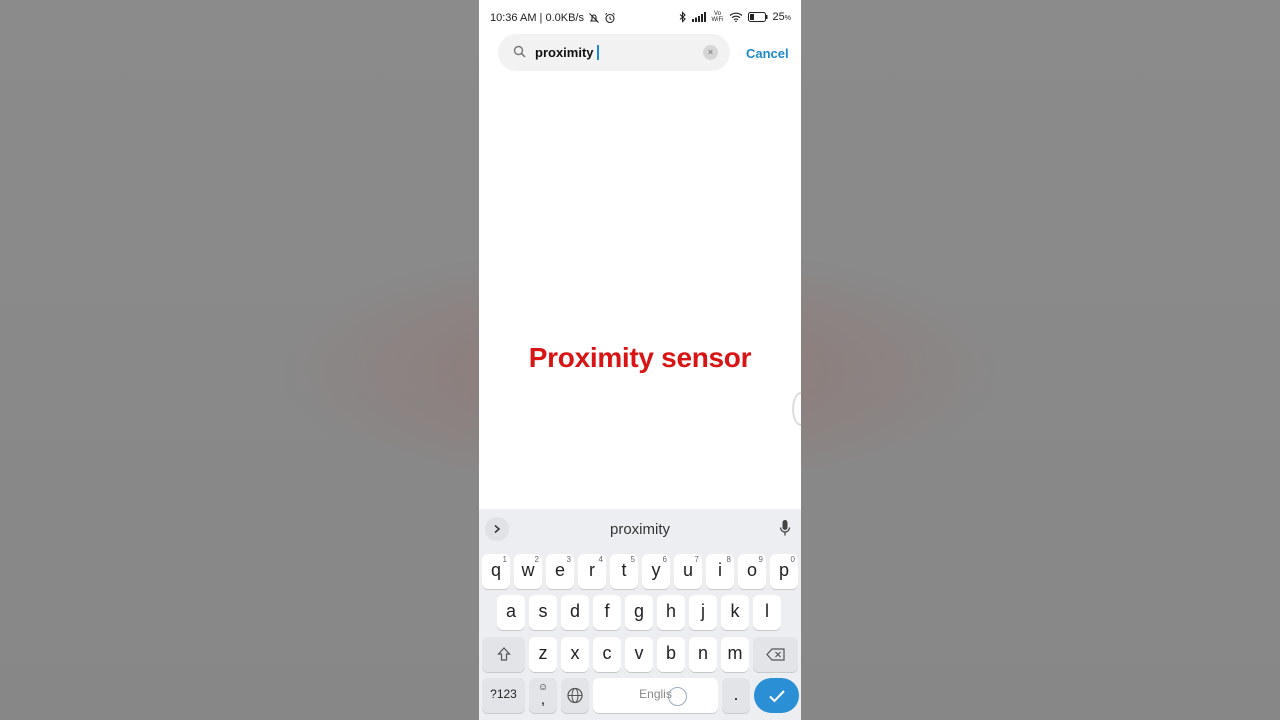  Describe the element at coordinates (683, 17) in the screenshot. I see `bluetooth-icon` at that location.